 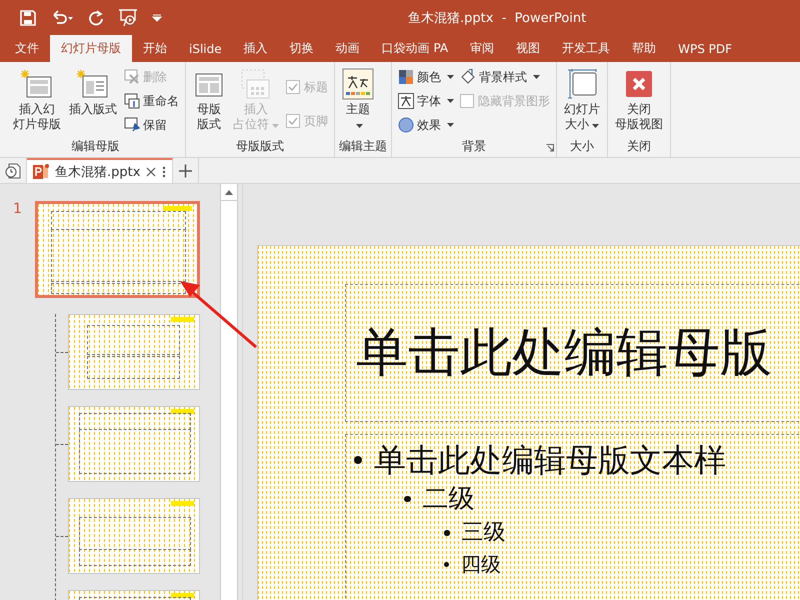 What do you see at coordinates (41, 172) in the screenshot?
I see `powerpoint-file-icon` at bounding box center [41, 172].